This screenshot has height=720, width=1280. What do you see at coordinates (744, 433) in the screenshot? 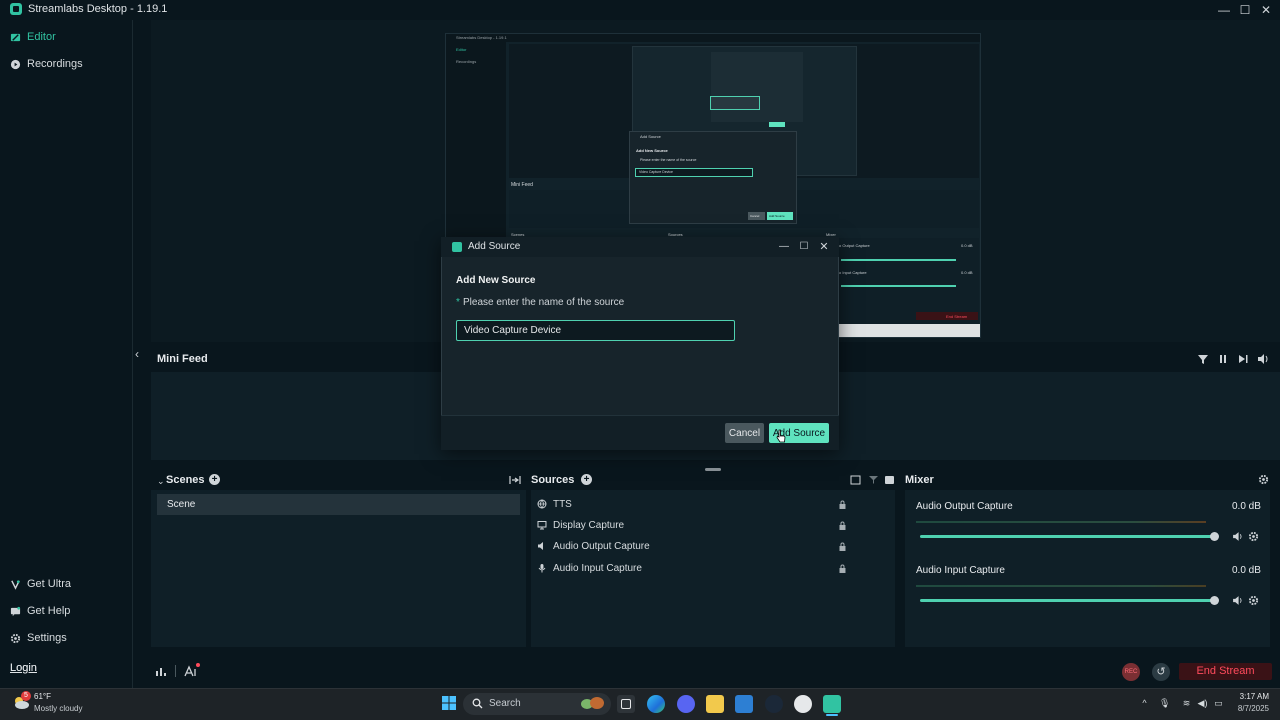
I see `cancel-button: Cancel` at bounding box center [744, 433].